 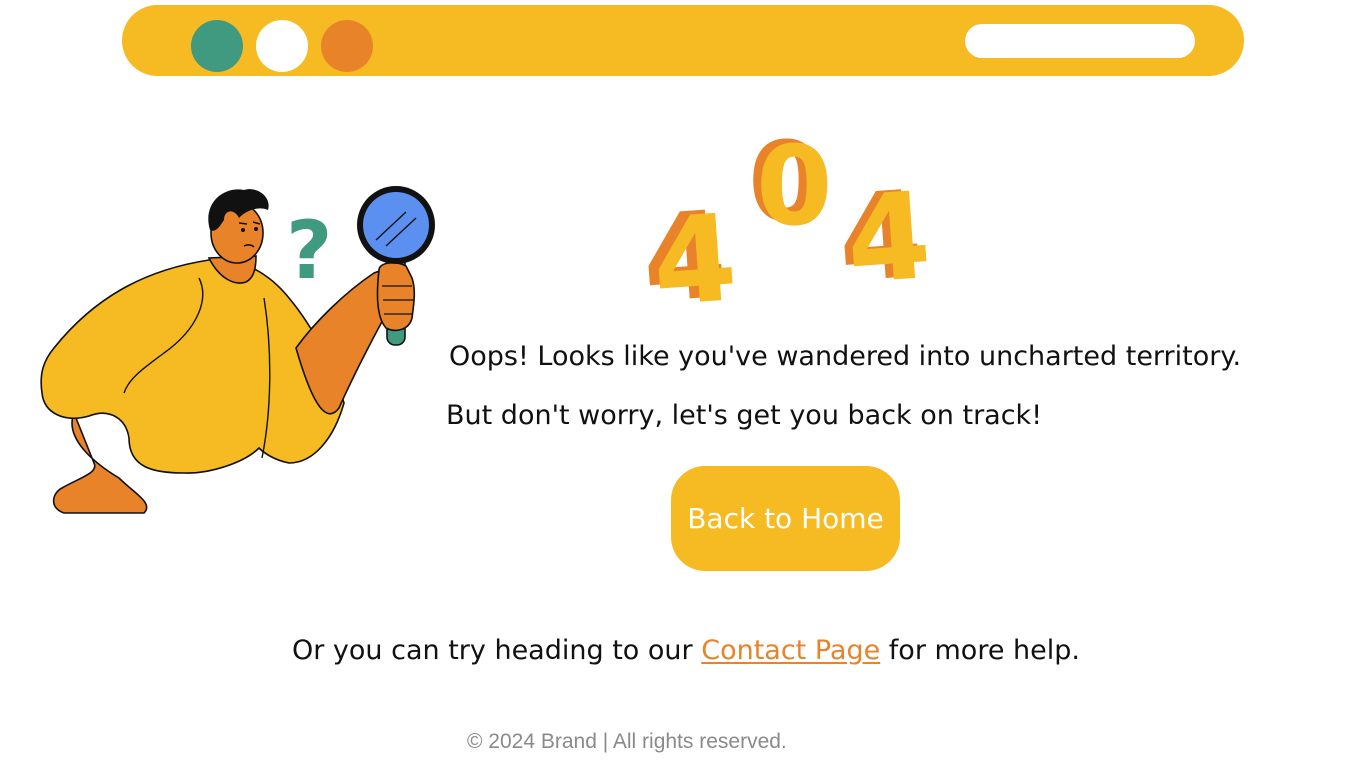 I want to click on window-dot-orange, so click(x=347, y=46).